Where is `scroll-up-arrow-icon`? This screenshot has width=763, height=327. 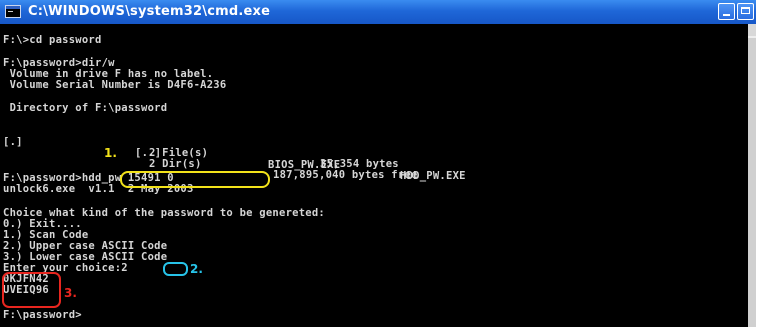
scroll-up-arrow-icon is located at coordinates (752, 30).